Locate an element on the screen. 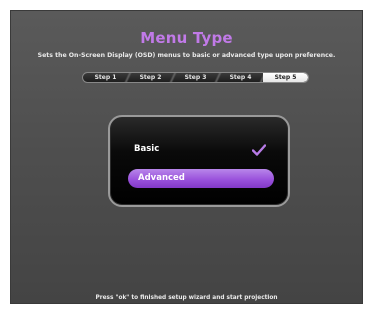 The image size is (373, 314). step-1: Step 1 is located at coordinates (105, 77).